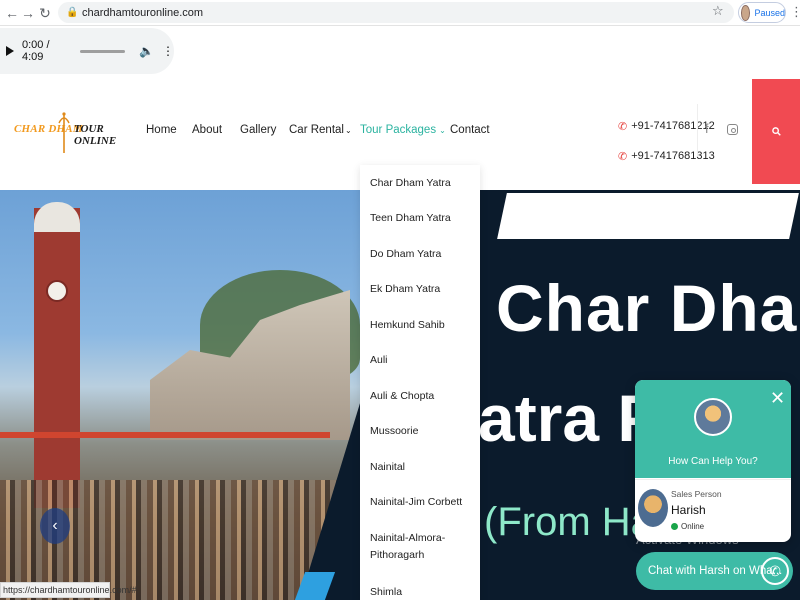 Image resolution: width=800 pixels, height=600 pixels. I want to click on agent-status: Online, so click(687, 526).